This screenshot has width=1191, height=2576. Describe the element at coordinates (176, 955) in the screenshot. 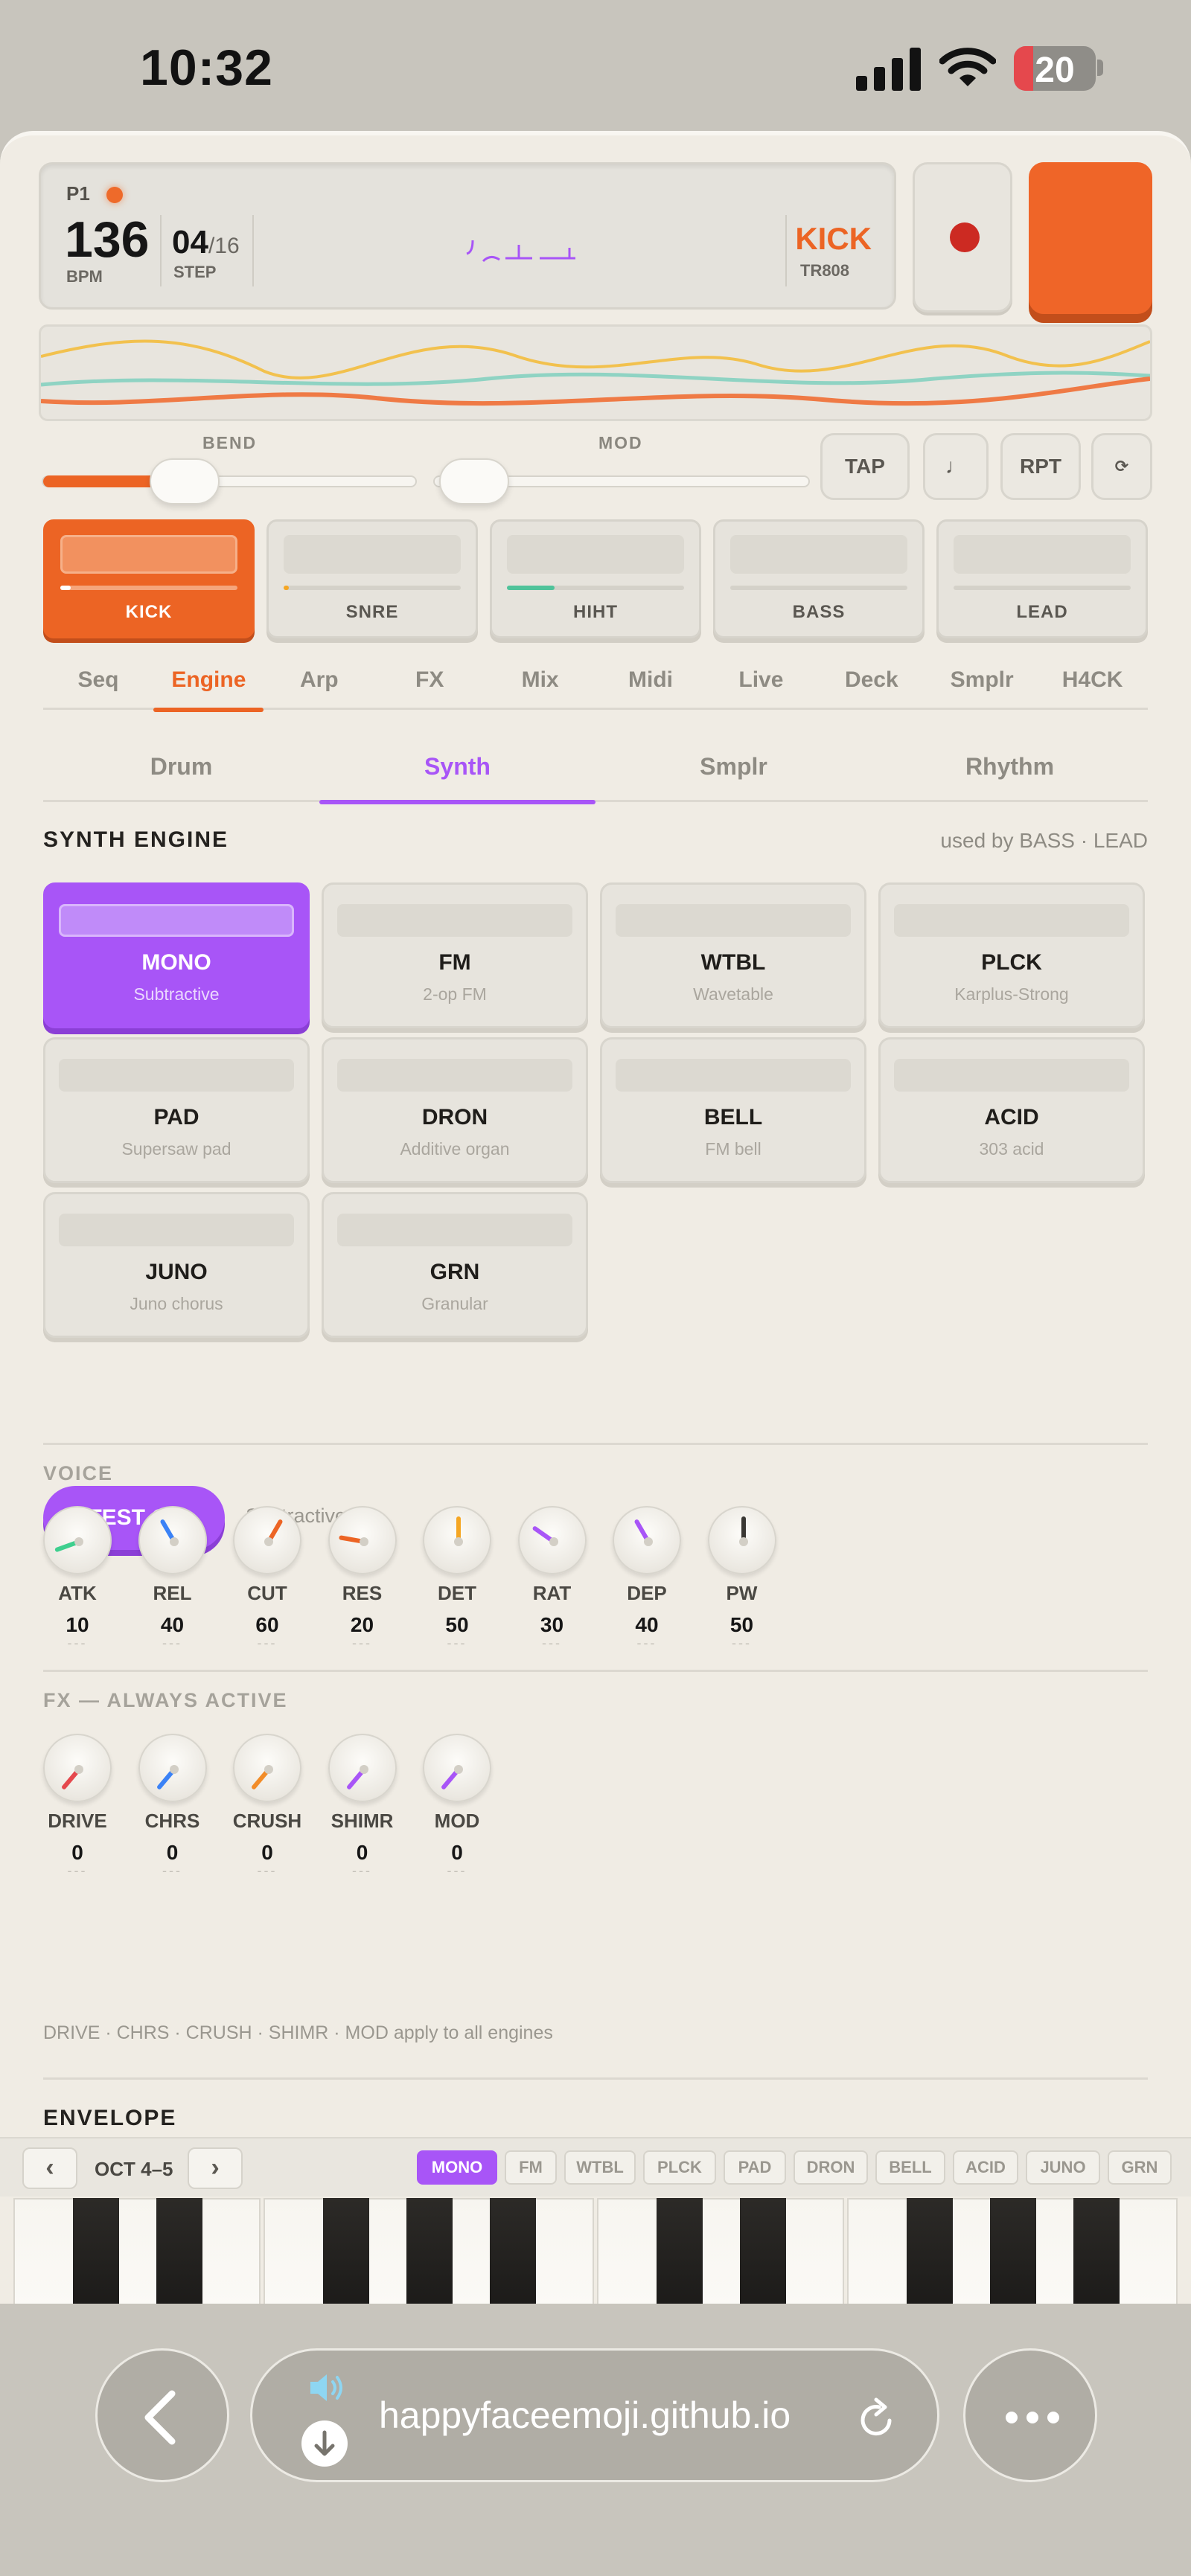

I see `engine-card-mono: MONO Subtractive` at that location.